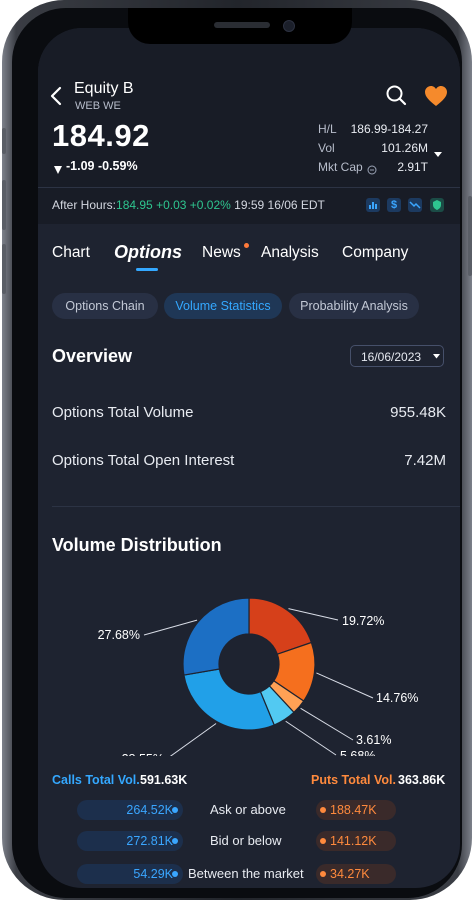 This screenshot has height=900, width=474. I want to click on ask-or-above-label: Ask or above, so click(248, 809).